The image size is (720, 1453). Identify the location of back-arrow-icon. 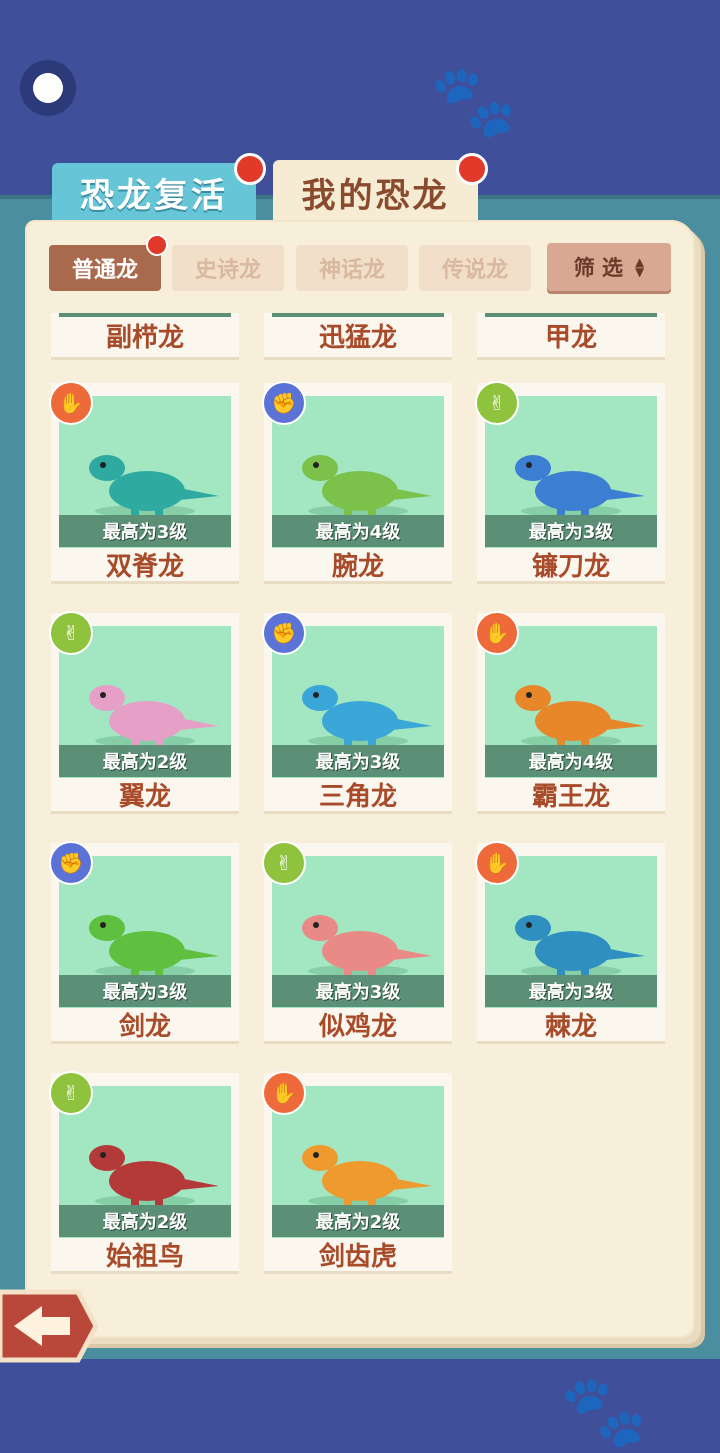
(49, 1326).